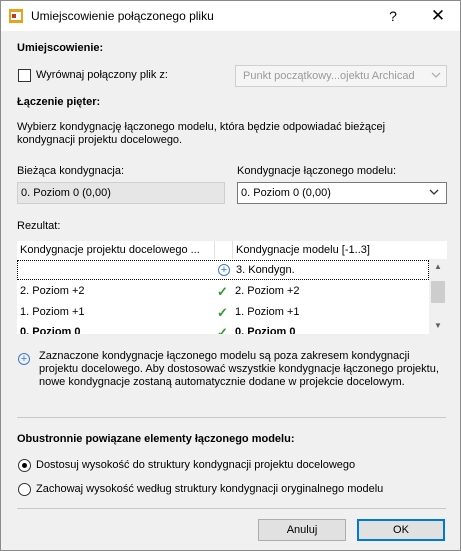 The width and height of the screenshot is (461, 551). I want to click on title-bar: Umiejscowienie połączonego pliku ? ✕, so click(230, 16).